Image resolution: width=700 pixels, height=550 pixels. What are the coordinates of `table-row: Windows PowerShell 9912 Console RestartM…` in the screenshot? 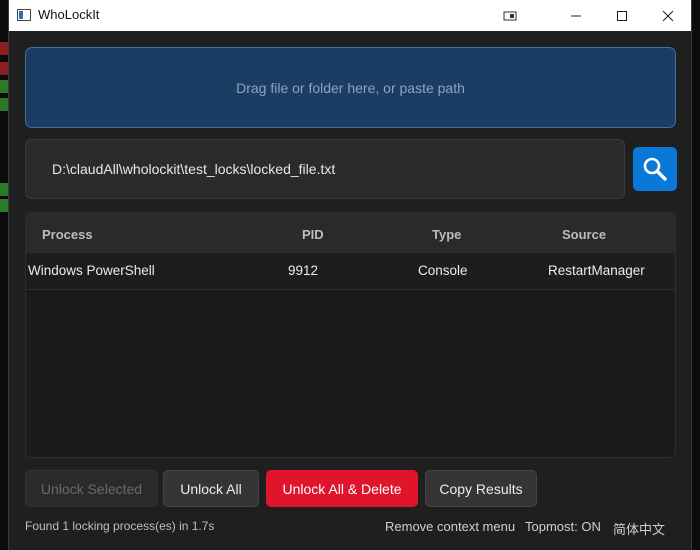 It's located at (350, 271).